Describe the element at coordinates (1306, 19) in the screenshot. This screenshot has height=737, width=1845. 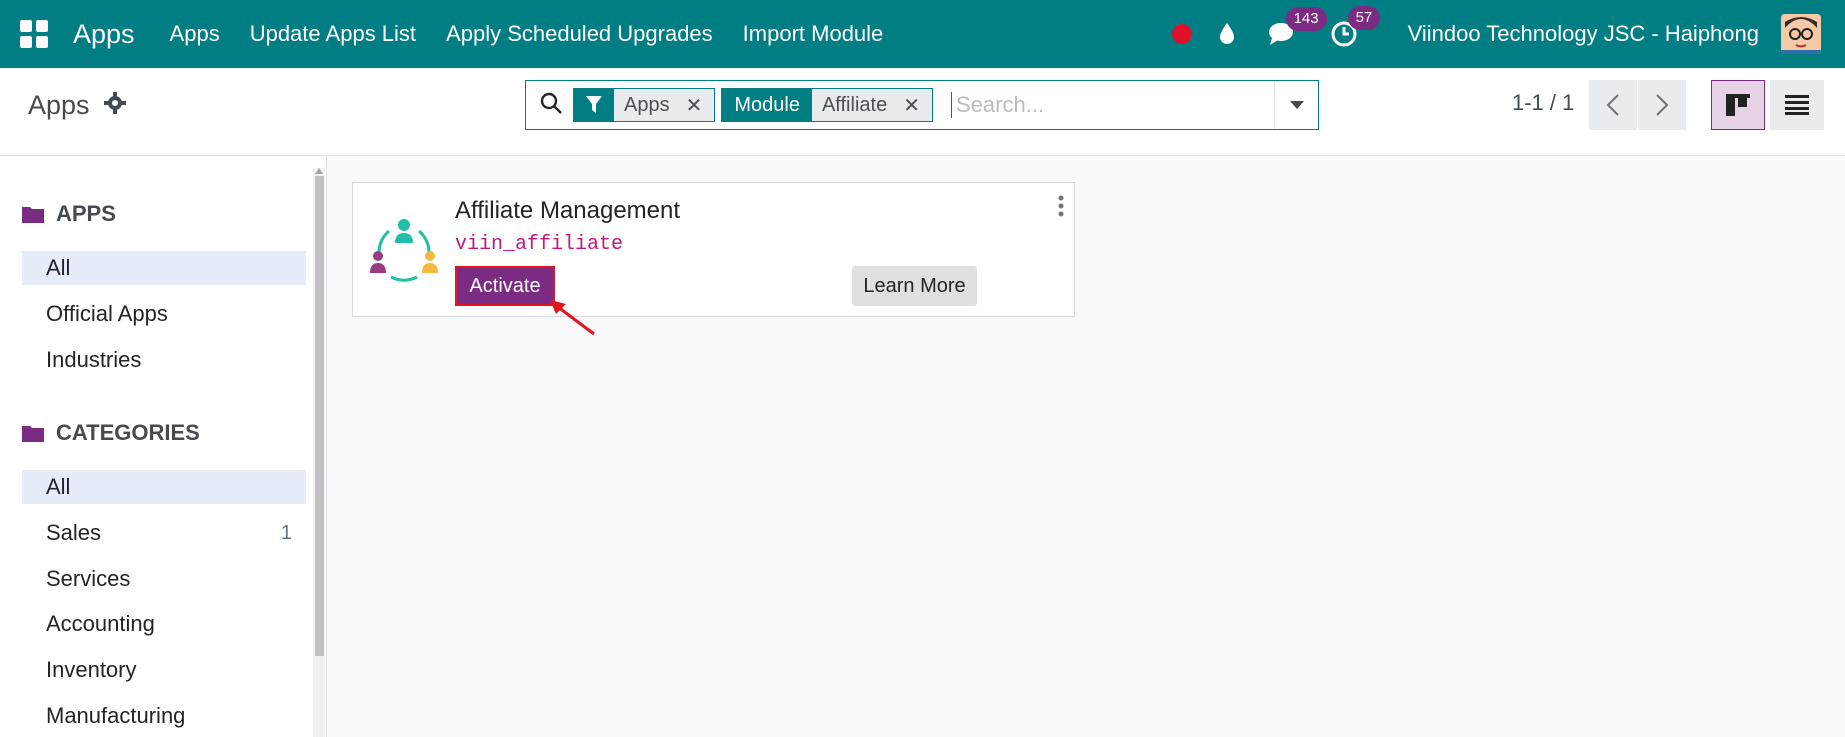
I see `messages-badge: 143` at that location.